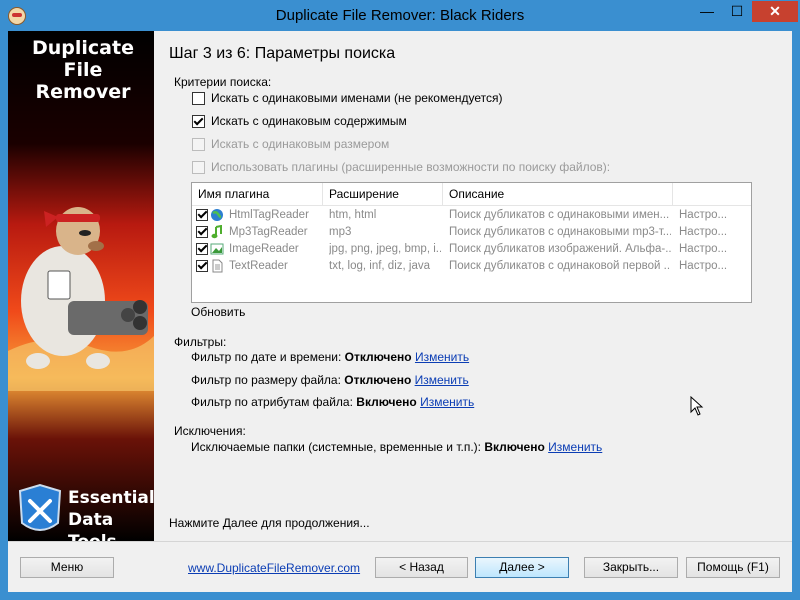 The width and height of the screenshot is (800, 600). Describe the element at coordinates (83, 59) in the screenshot. I see `logo-line-1: Duplicate File` at that location.